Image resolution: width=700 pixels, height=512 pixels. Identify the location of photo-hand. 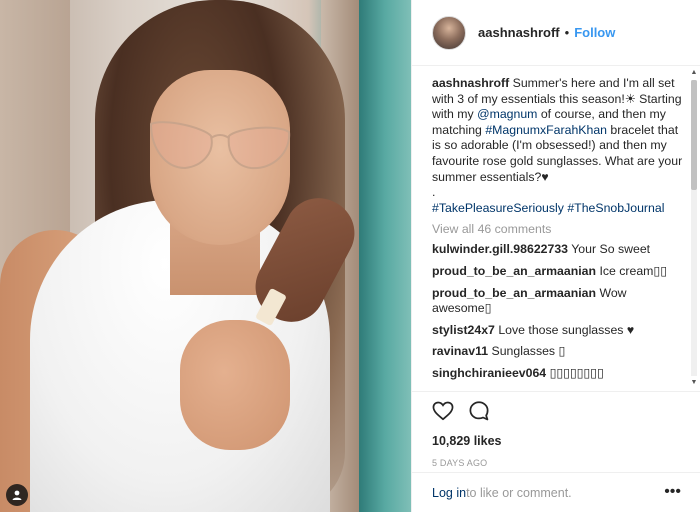
(235, 385).